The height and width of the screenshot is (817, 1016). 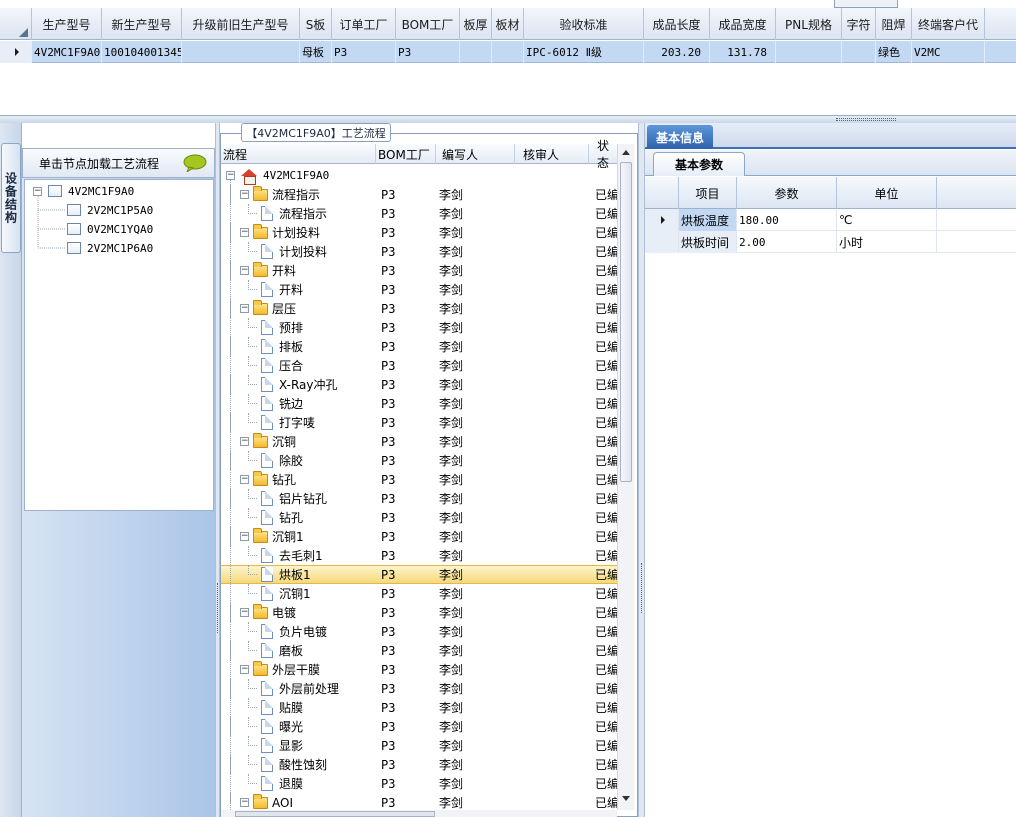 I want to click on process-group-row: − 沉铜 P3 李剑 已编写, so click(x=419, y=441).